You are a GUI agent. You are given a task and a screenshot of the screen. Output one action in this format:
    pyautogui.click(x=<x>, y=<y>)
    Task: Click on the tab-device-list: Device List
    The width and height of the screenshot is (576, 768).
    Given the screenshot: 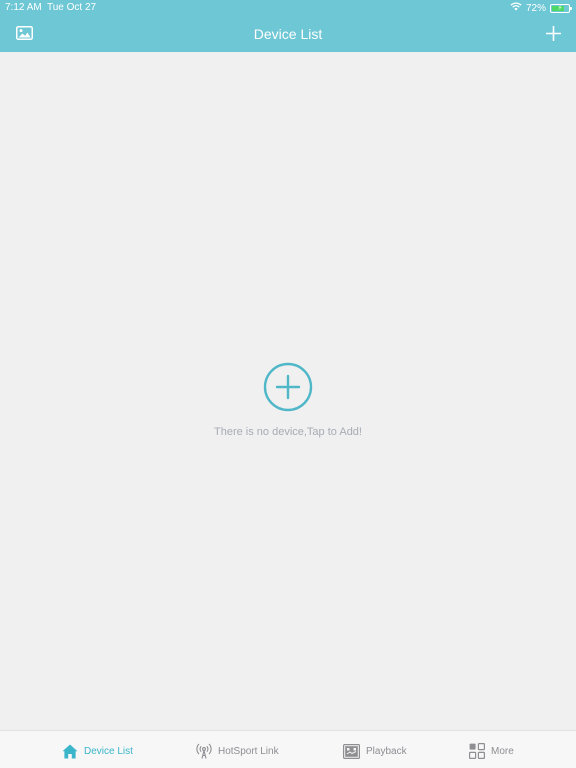 What is the action you would take?
    pyautogui.click(x=97, y=751)
    